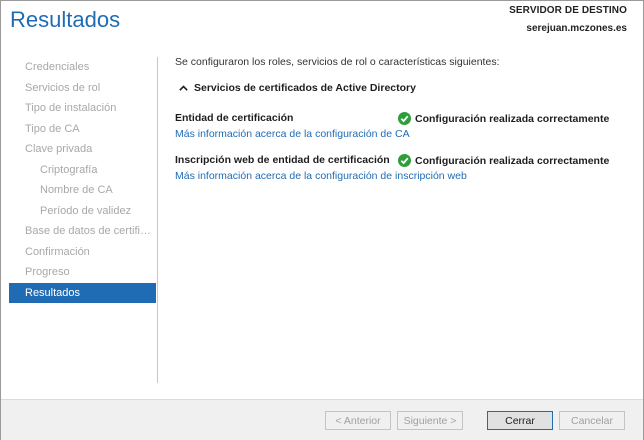 The width and height of the screenshot is (644, 440). Describe the element at coordinates (57, 67) in the screenshot. I see `sidebar-item-credenciales: Credenciales` at that location.